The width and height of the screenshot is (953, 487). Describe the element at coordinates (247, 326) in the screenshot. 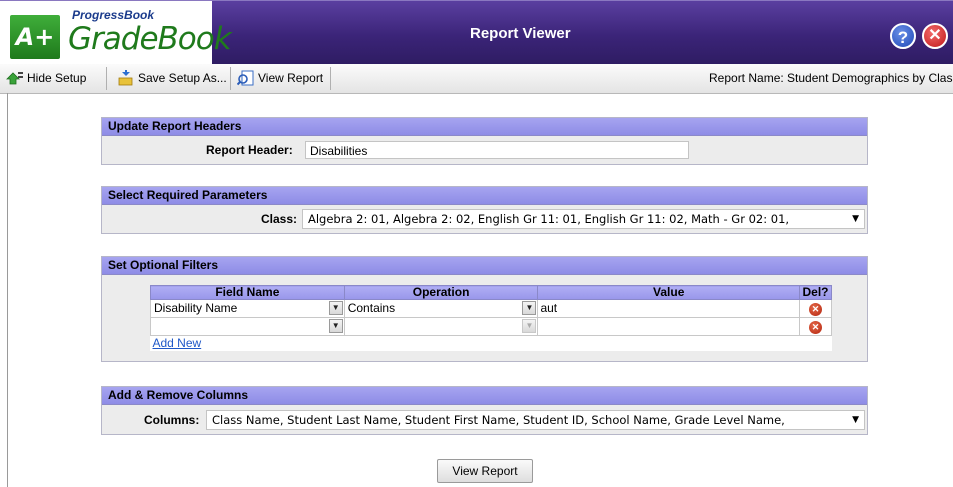

I see `field-name-select: ▼` at that location.